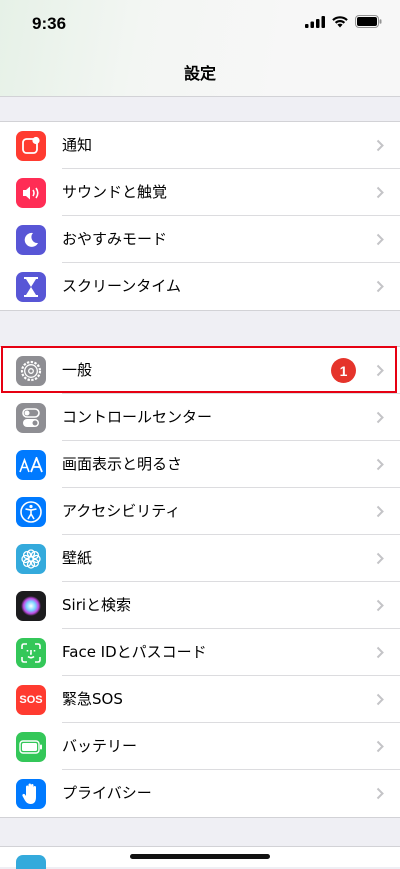  What do you see at coordinates (315, 21) in the screenshot?
I see `signal-icon` at bounding box center [315, 21].